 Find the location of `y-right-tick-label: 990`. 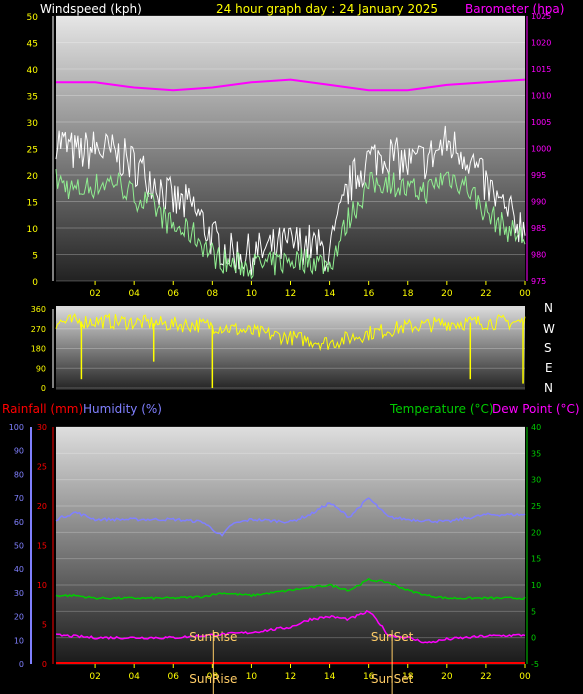

y-right-tick-label: 990 is located at coordinates (538, 202).